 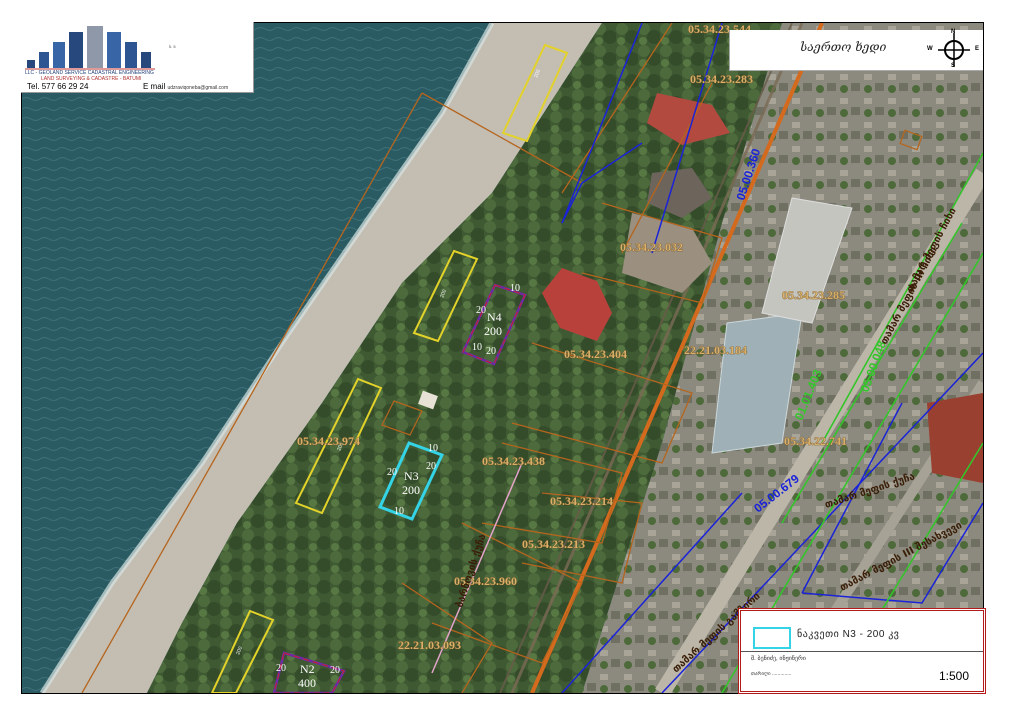 What do you see at coordinates (953, 676) in the screenshot?
I see `legend-scale: 1:500` at bounding box center [953, 676].